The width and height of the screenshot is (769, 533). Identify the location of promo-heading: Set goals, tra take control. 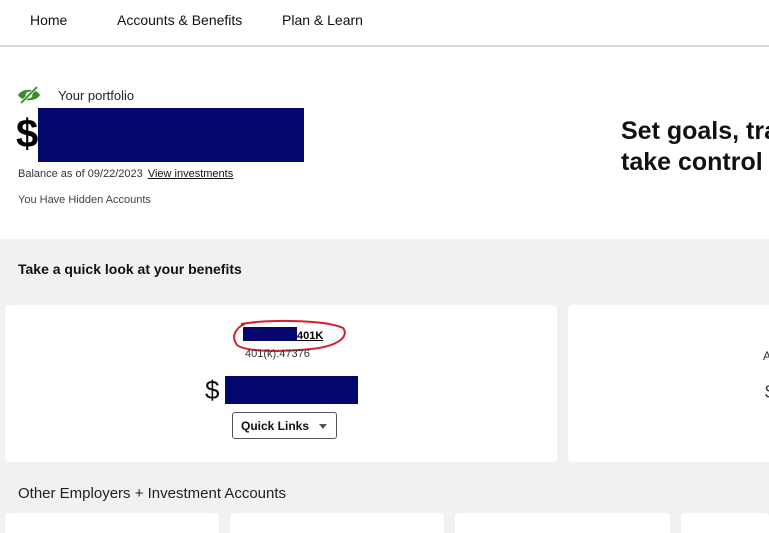
(695, 147).